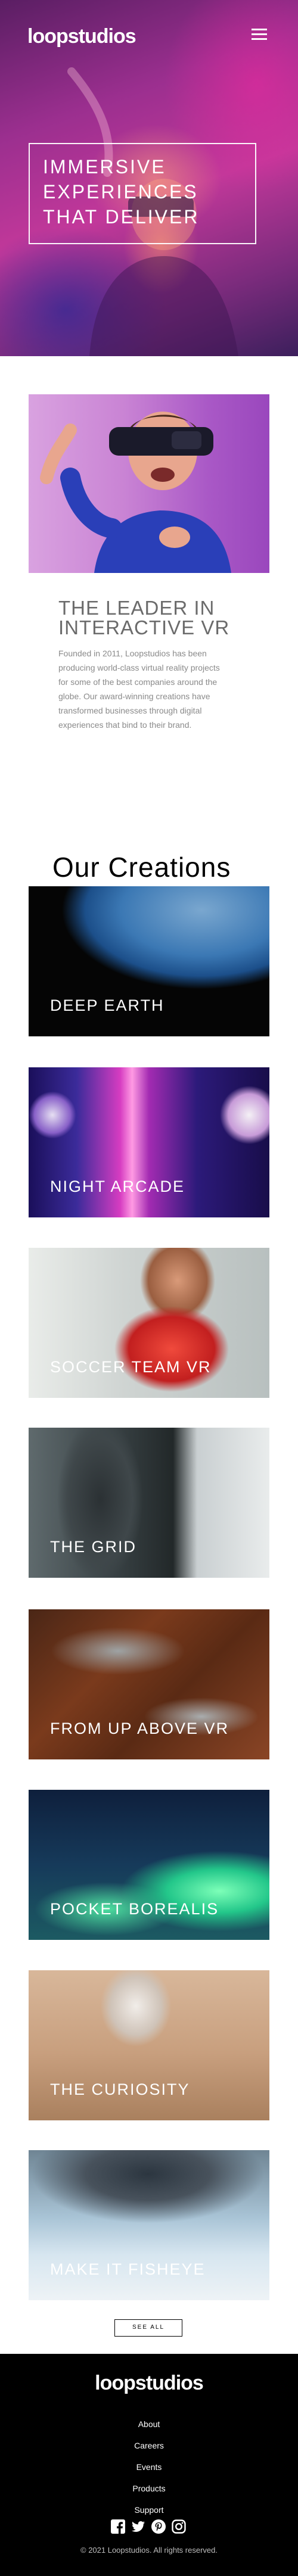 This screenshot has width=298, height=2576. Describe the element at coordinates (104, 167) in the screenshot. I see `hero-headline-line-1: IMMERSIVE` at that location.